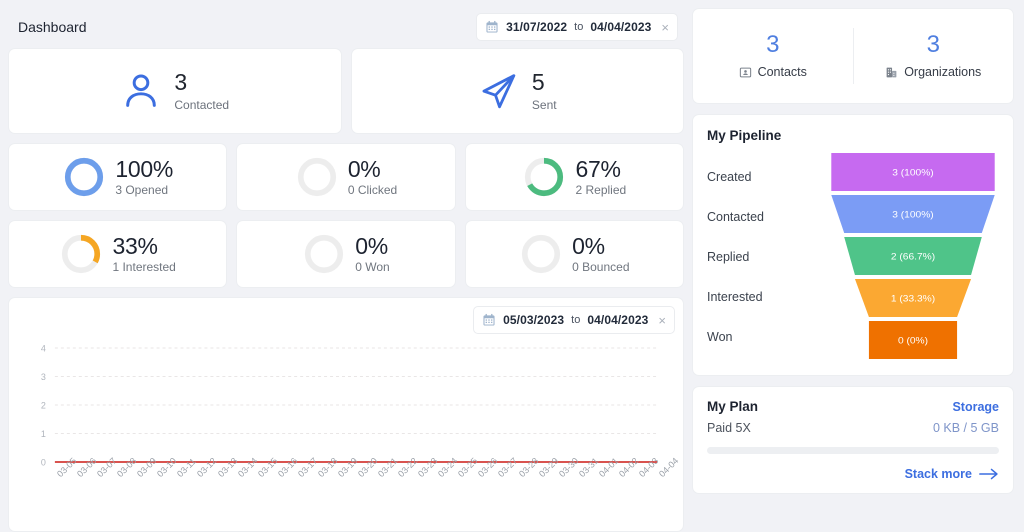 The width and height of the screenshot is (1024, 532). Describe the element at coordinates (202, 104) in the screenshot. I see `stat-label: Contacted` at that location.